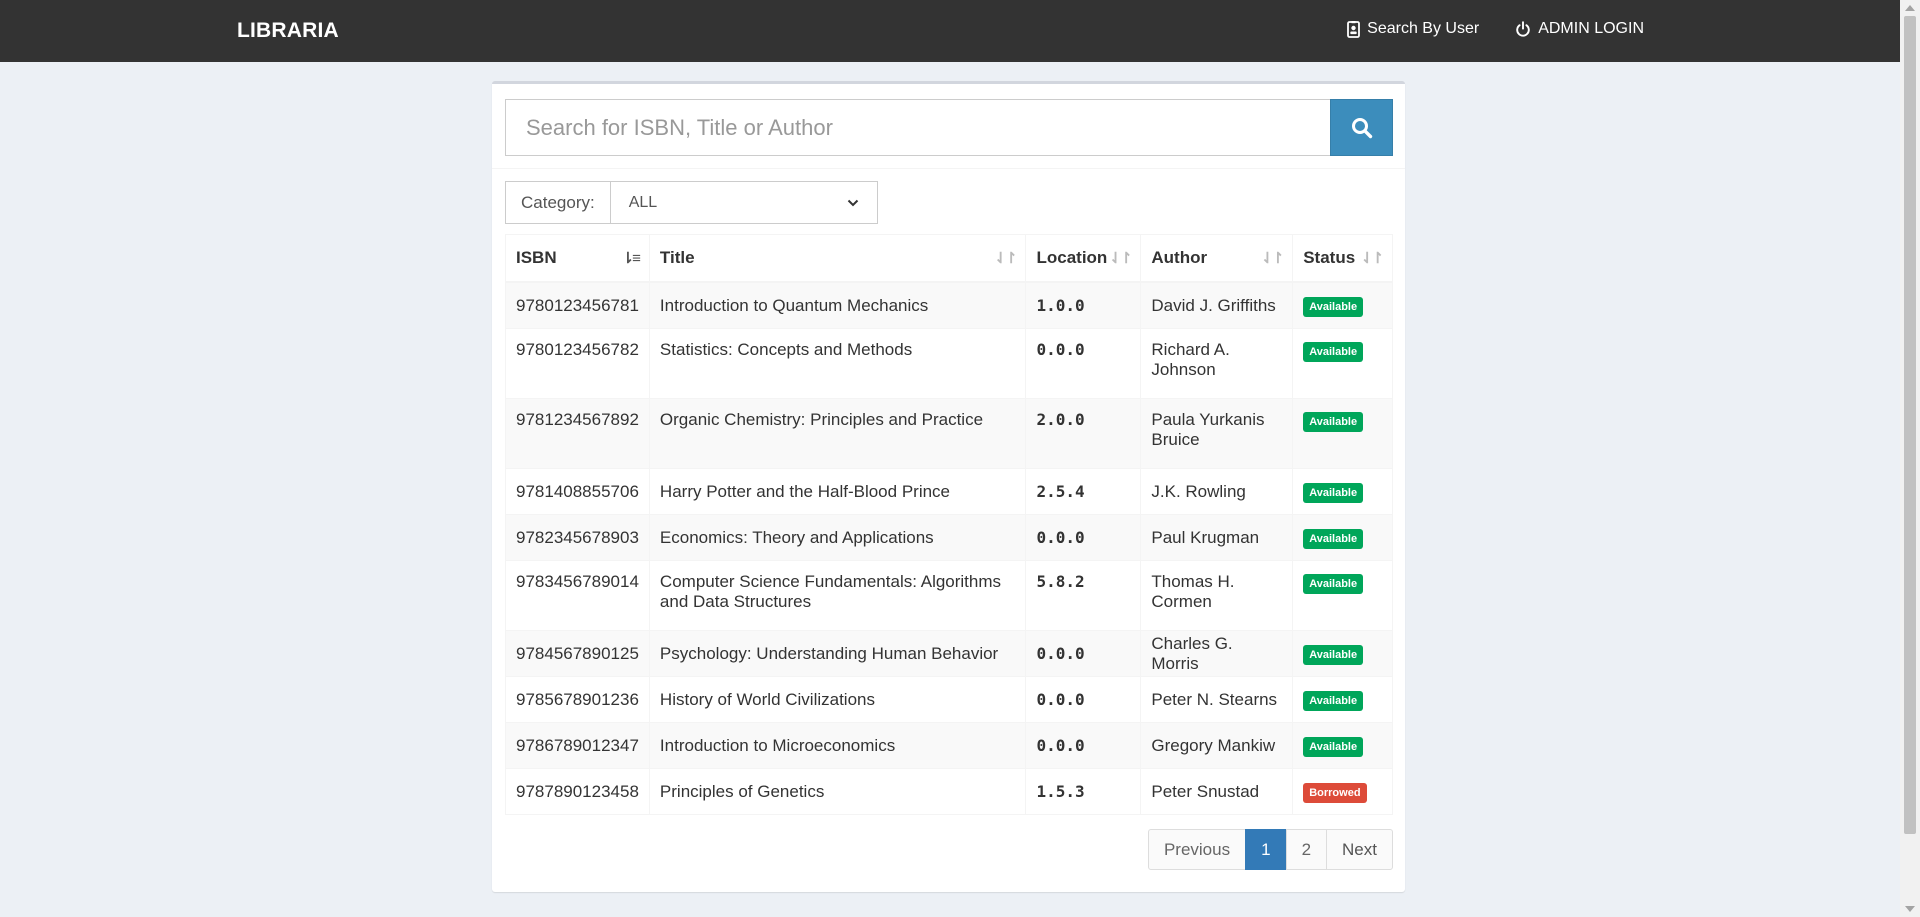 The width and height of the screenshot is (1920, 917). What do you see at coordinates (852, 202) in the screenshot?
I see `chevron-down-icon` at bounding box center [852, 202].